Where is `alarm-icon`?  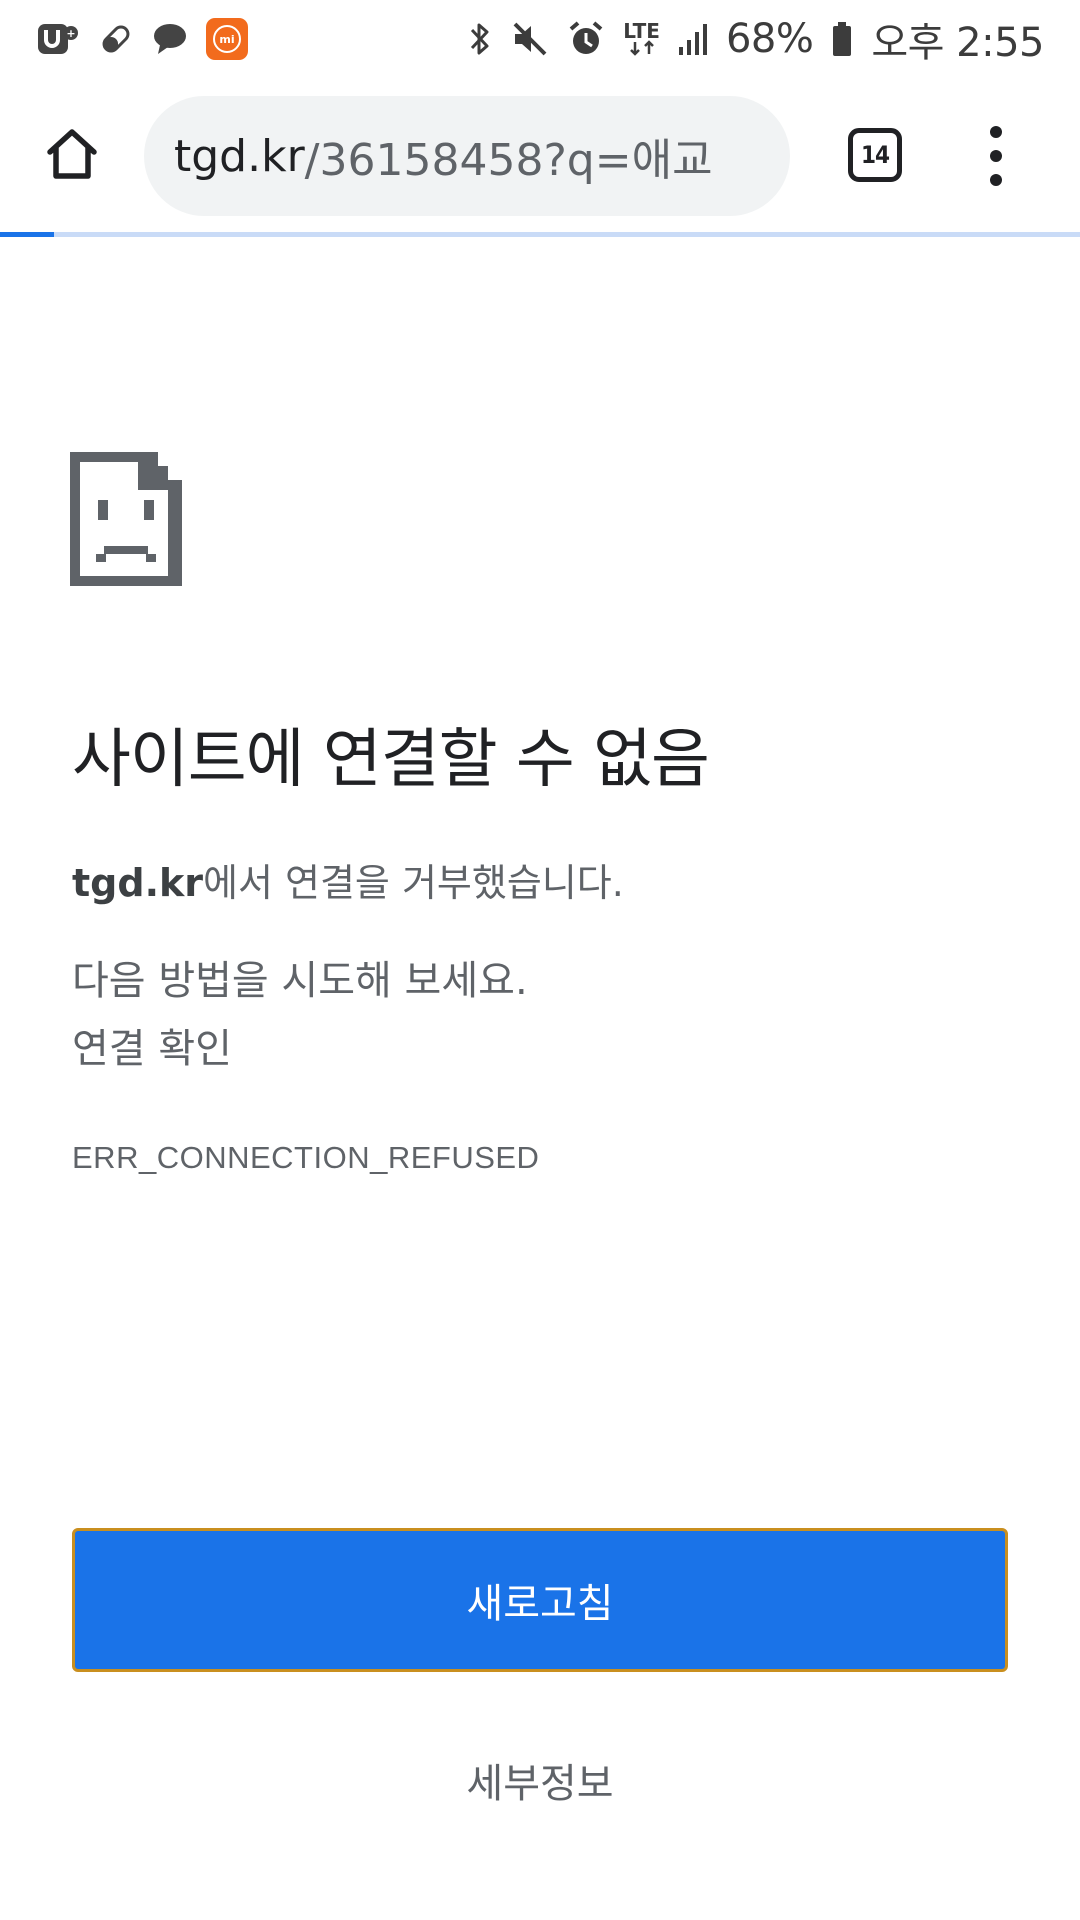 alarm-icon is located at coordinates (586, 39).